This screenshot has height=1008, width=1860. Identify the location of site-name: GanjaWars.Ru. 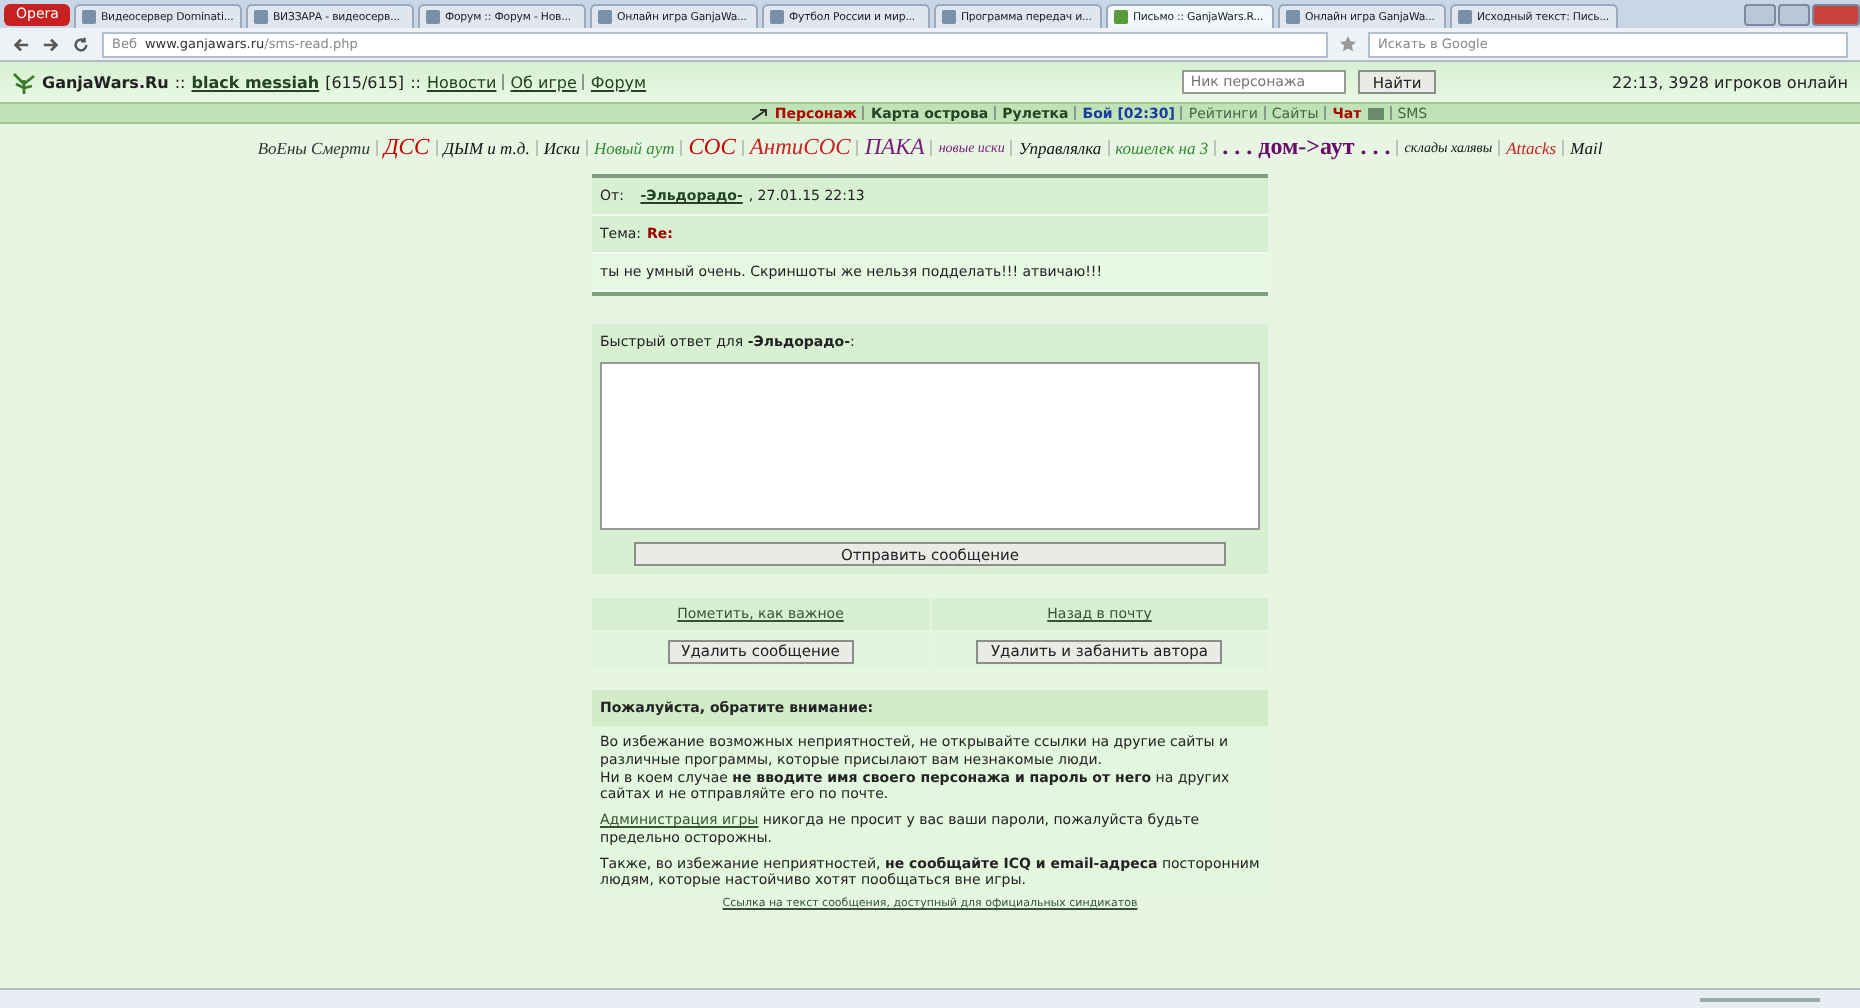
(105, 82).